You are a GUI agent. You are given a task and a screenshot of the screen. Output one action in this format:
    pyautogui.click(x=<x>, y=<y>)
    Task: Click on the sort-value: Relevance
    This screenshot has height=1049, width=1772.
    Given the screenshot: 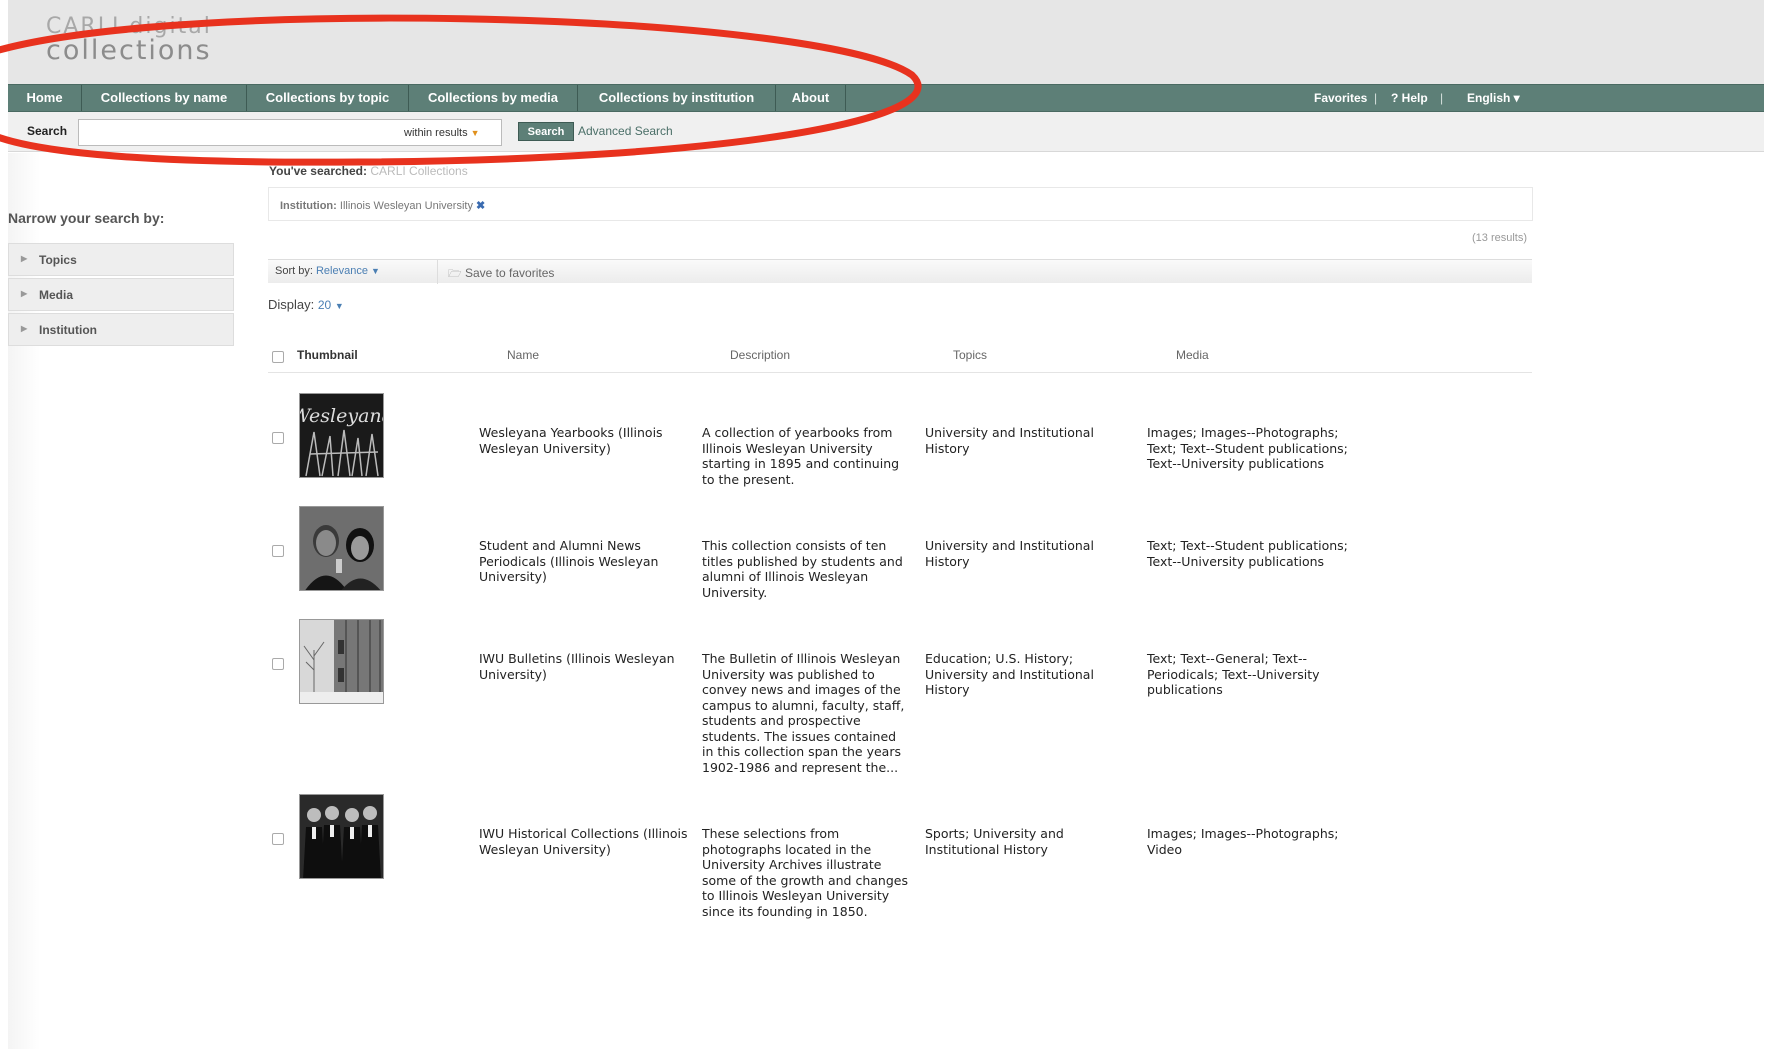 What is the action you would take?
    pyautogui.click(x=341, y=271)
    